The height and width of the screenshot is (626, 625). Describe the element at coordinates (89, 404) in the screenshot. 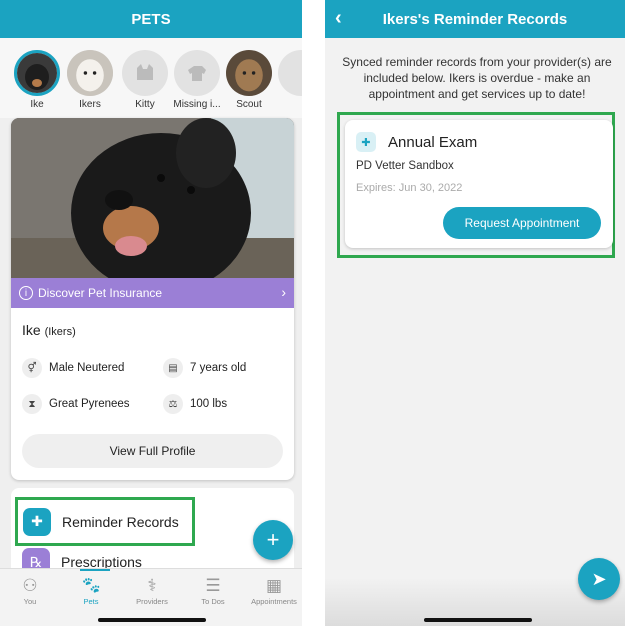

I see `attr-breed-value: Great Pyrenees` at that location.